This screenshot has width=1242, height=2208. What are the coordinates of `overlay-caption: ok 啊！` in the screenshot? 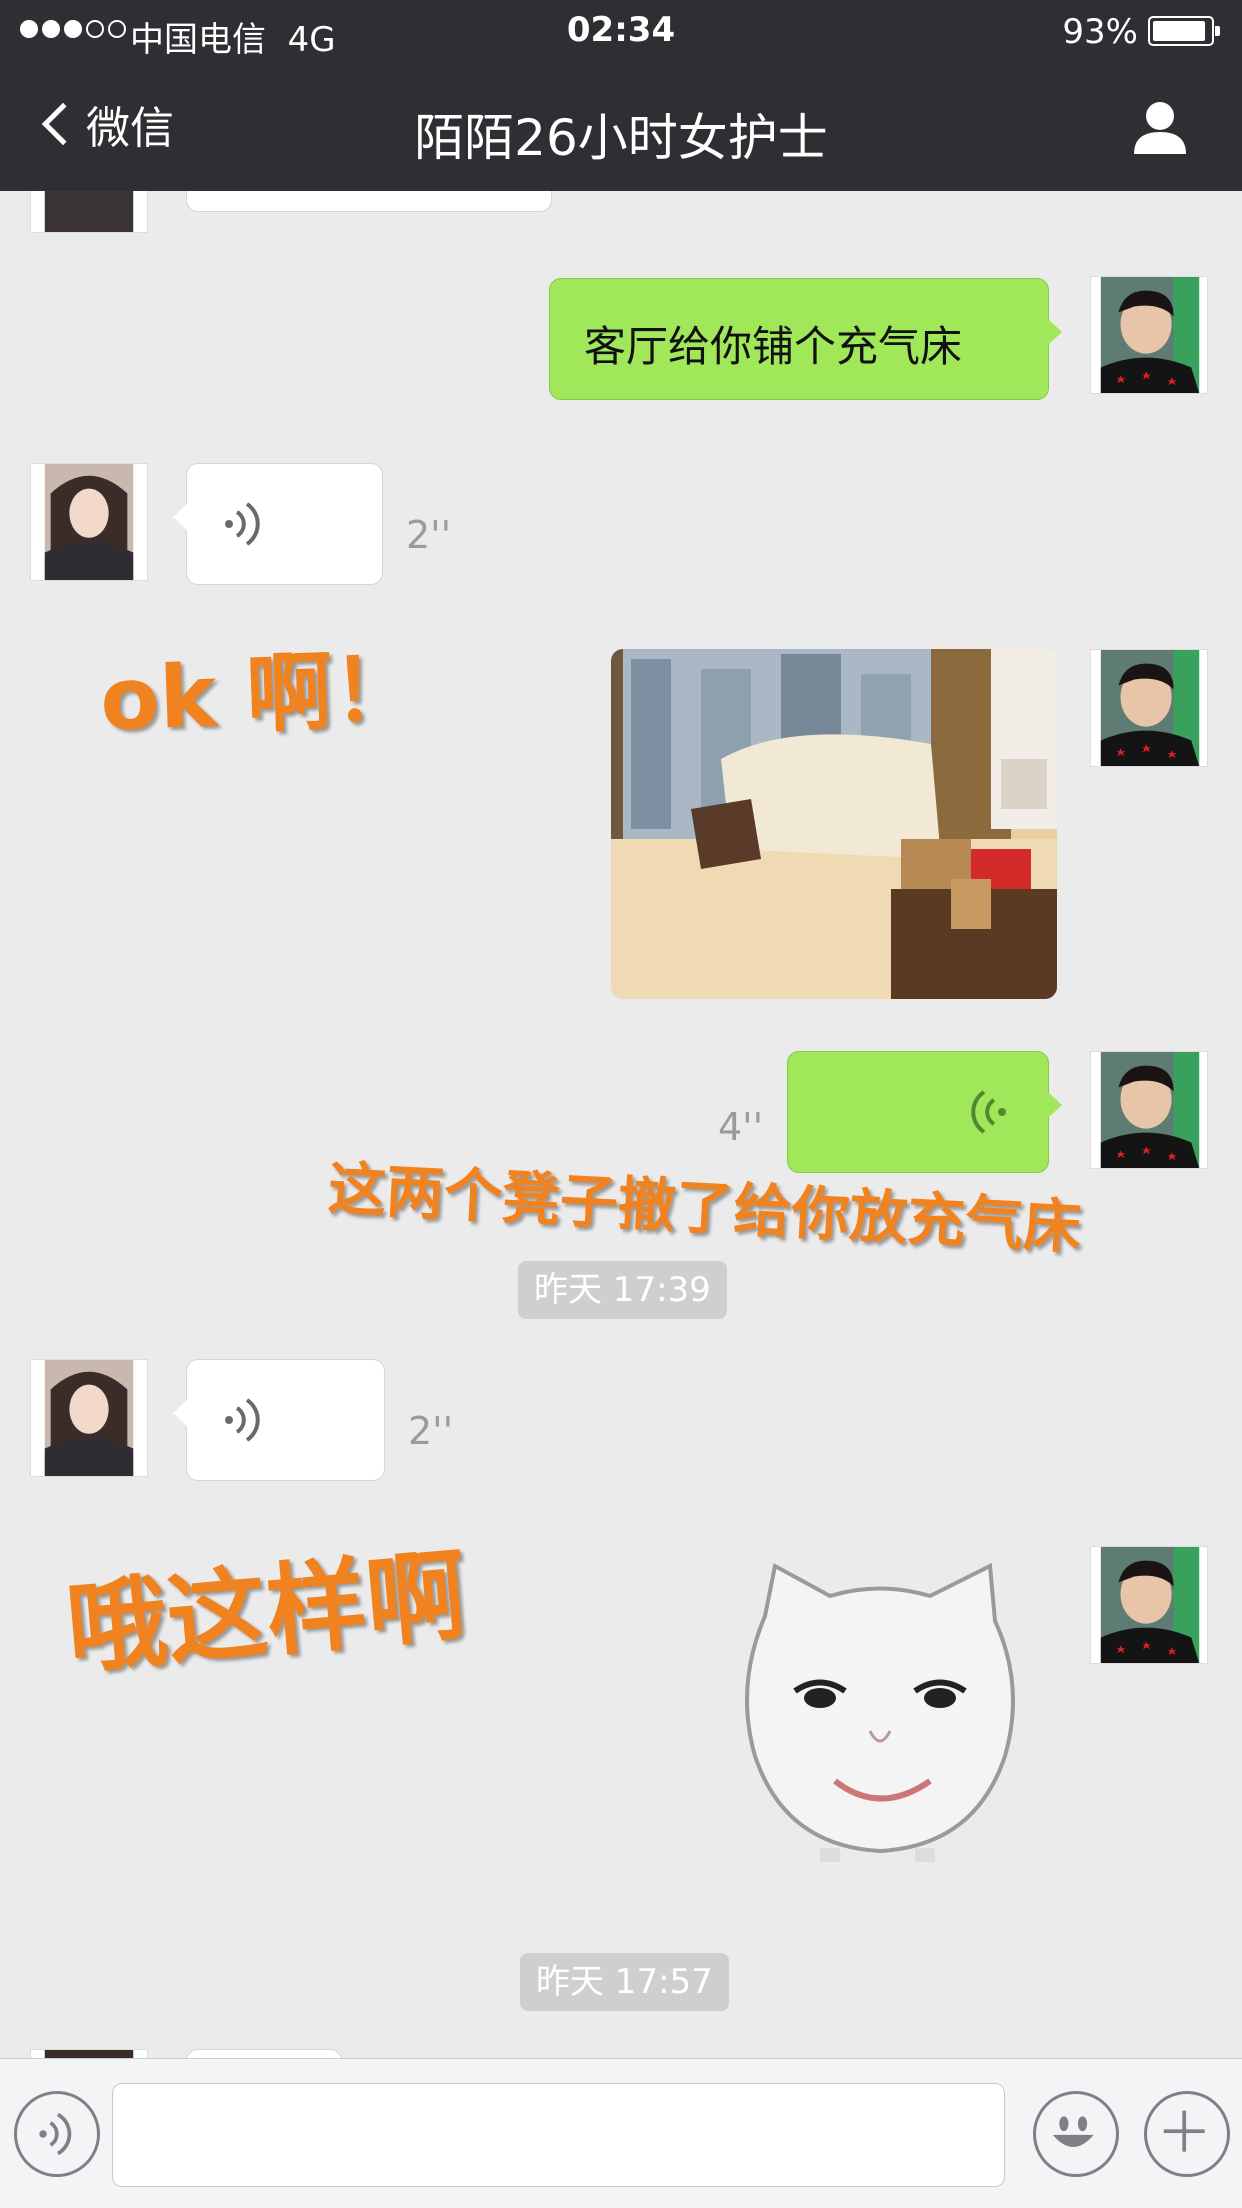 It's located at (259, 695).